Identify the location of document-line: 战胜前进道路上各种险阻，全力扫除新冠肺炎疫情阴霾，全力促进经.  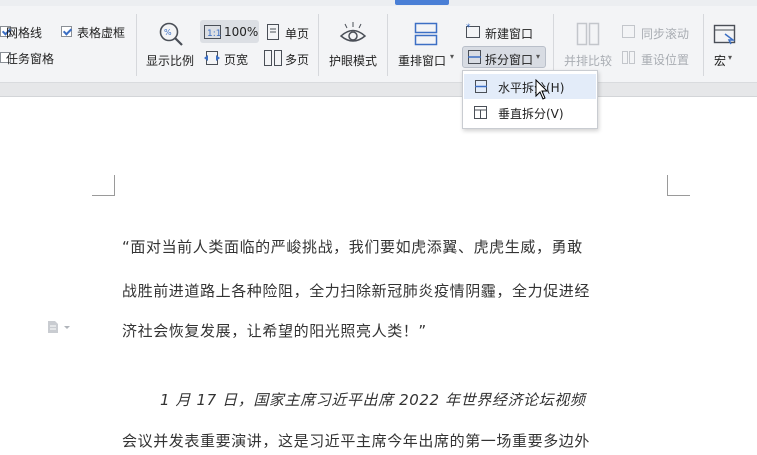
(356, 291).